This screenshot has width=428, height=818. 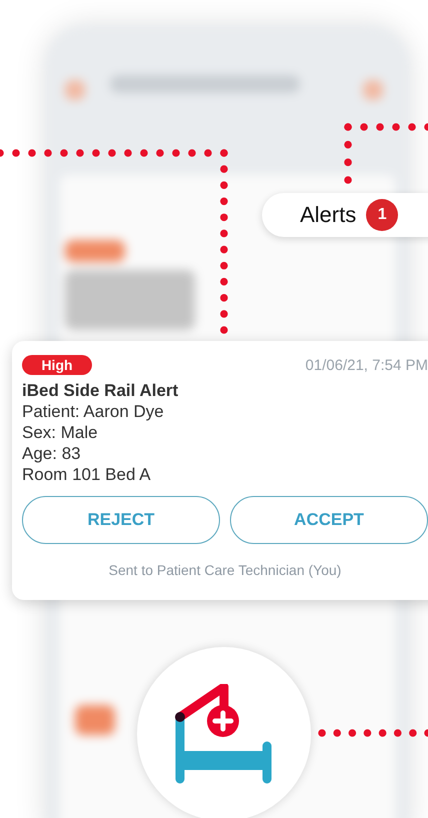 I want to click on priority-badge: High, so click(x=57, y=365).